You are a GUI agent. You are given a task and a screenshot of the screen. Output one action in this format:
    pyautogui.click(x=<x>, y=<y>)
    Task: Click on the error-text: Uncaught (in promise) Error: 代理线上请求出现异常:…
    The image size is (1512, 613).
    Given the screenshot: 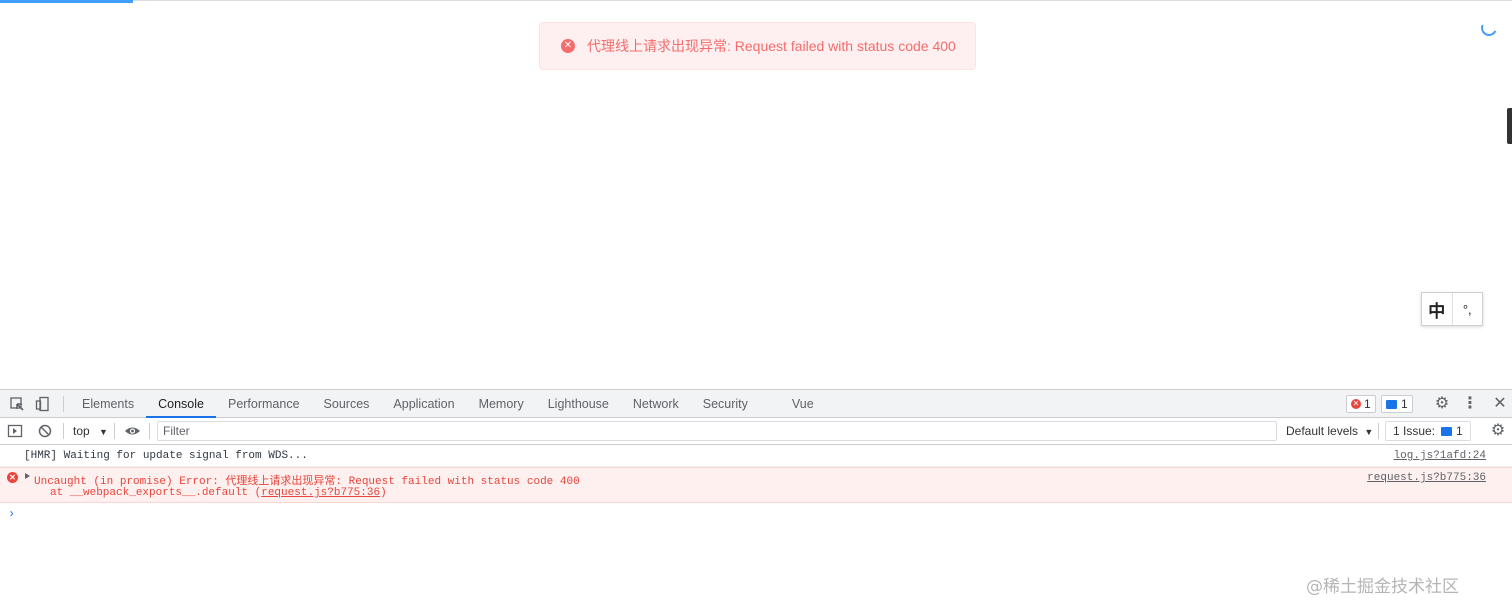 What is the action you would take?
    pyautogui.click(x=307, y=480)
    